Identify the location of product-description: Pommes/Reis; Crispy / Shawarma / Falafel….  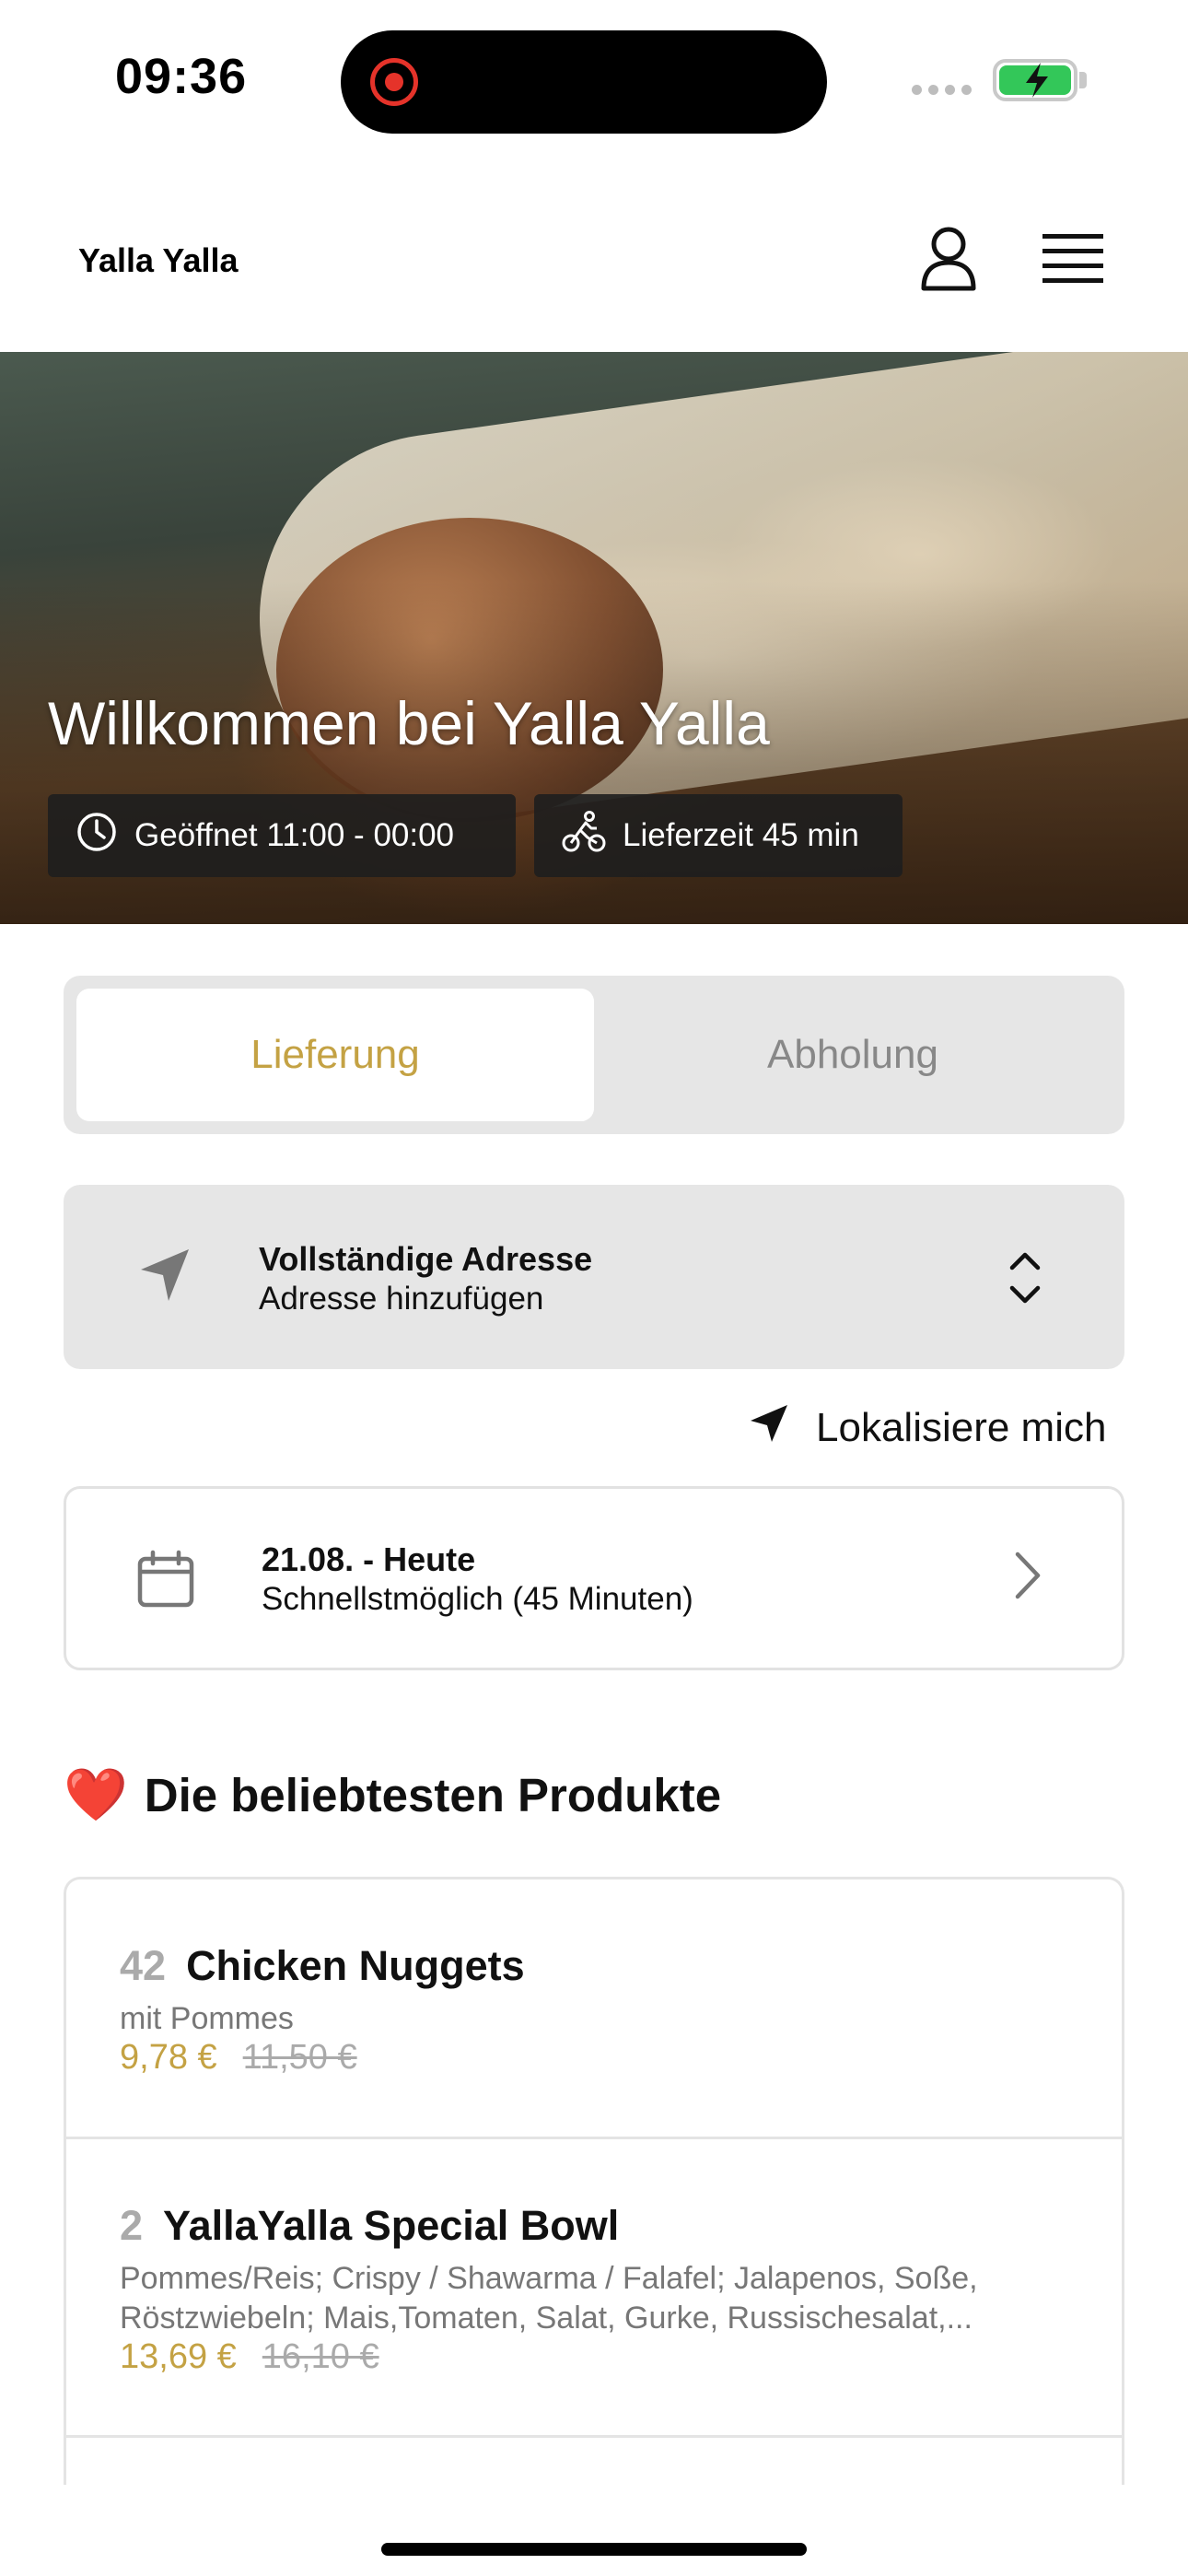
(549, 2298).